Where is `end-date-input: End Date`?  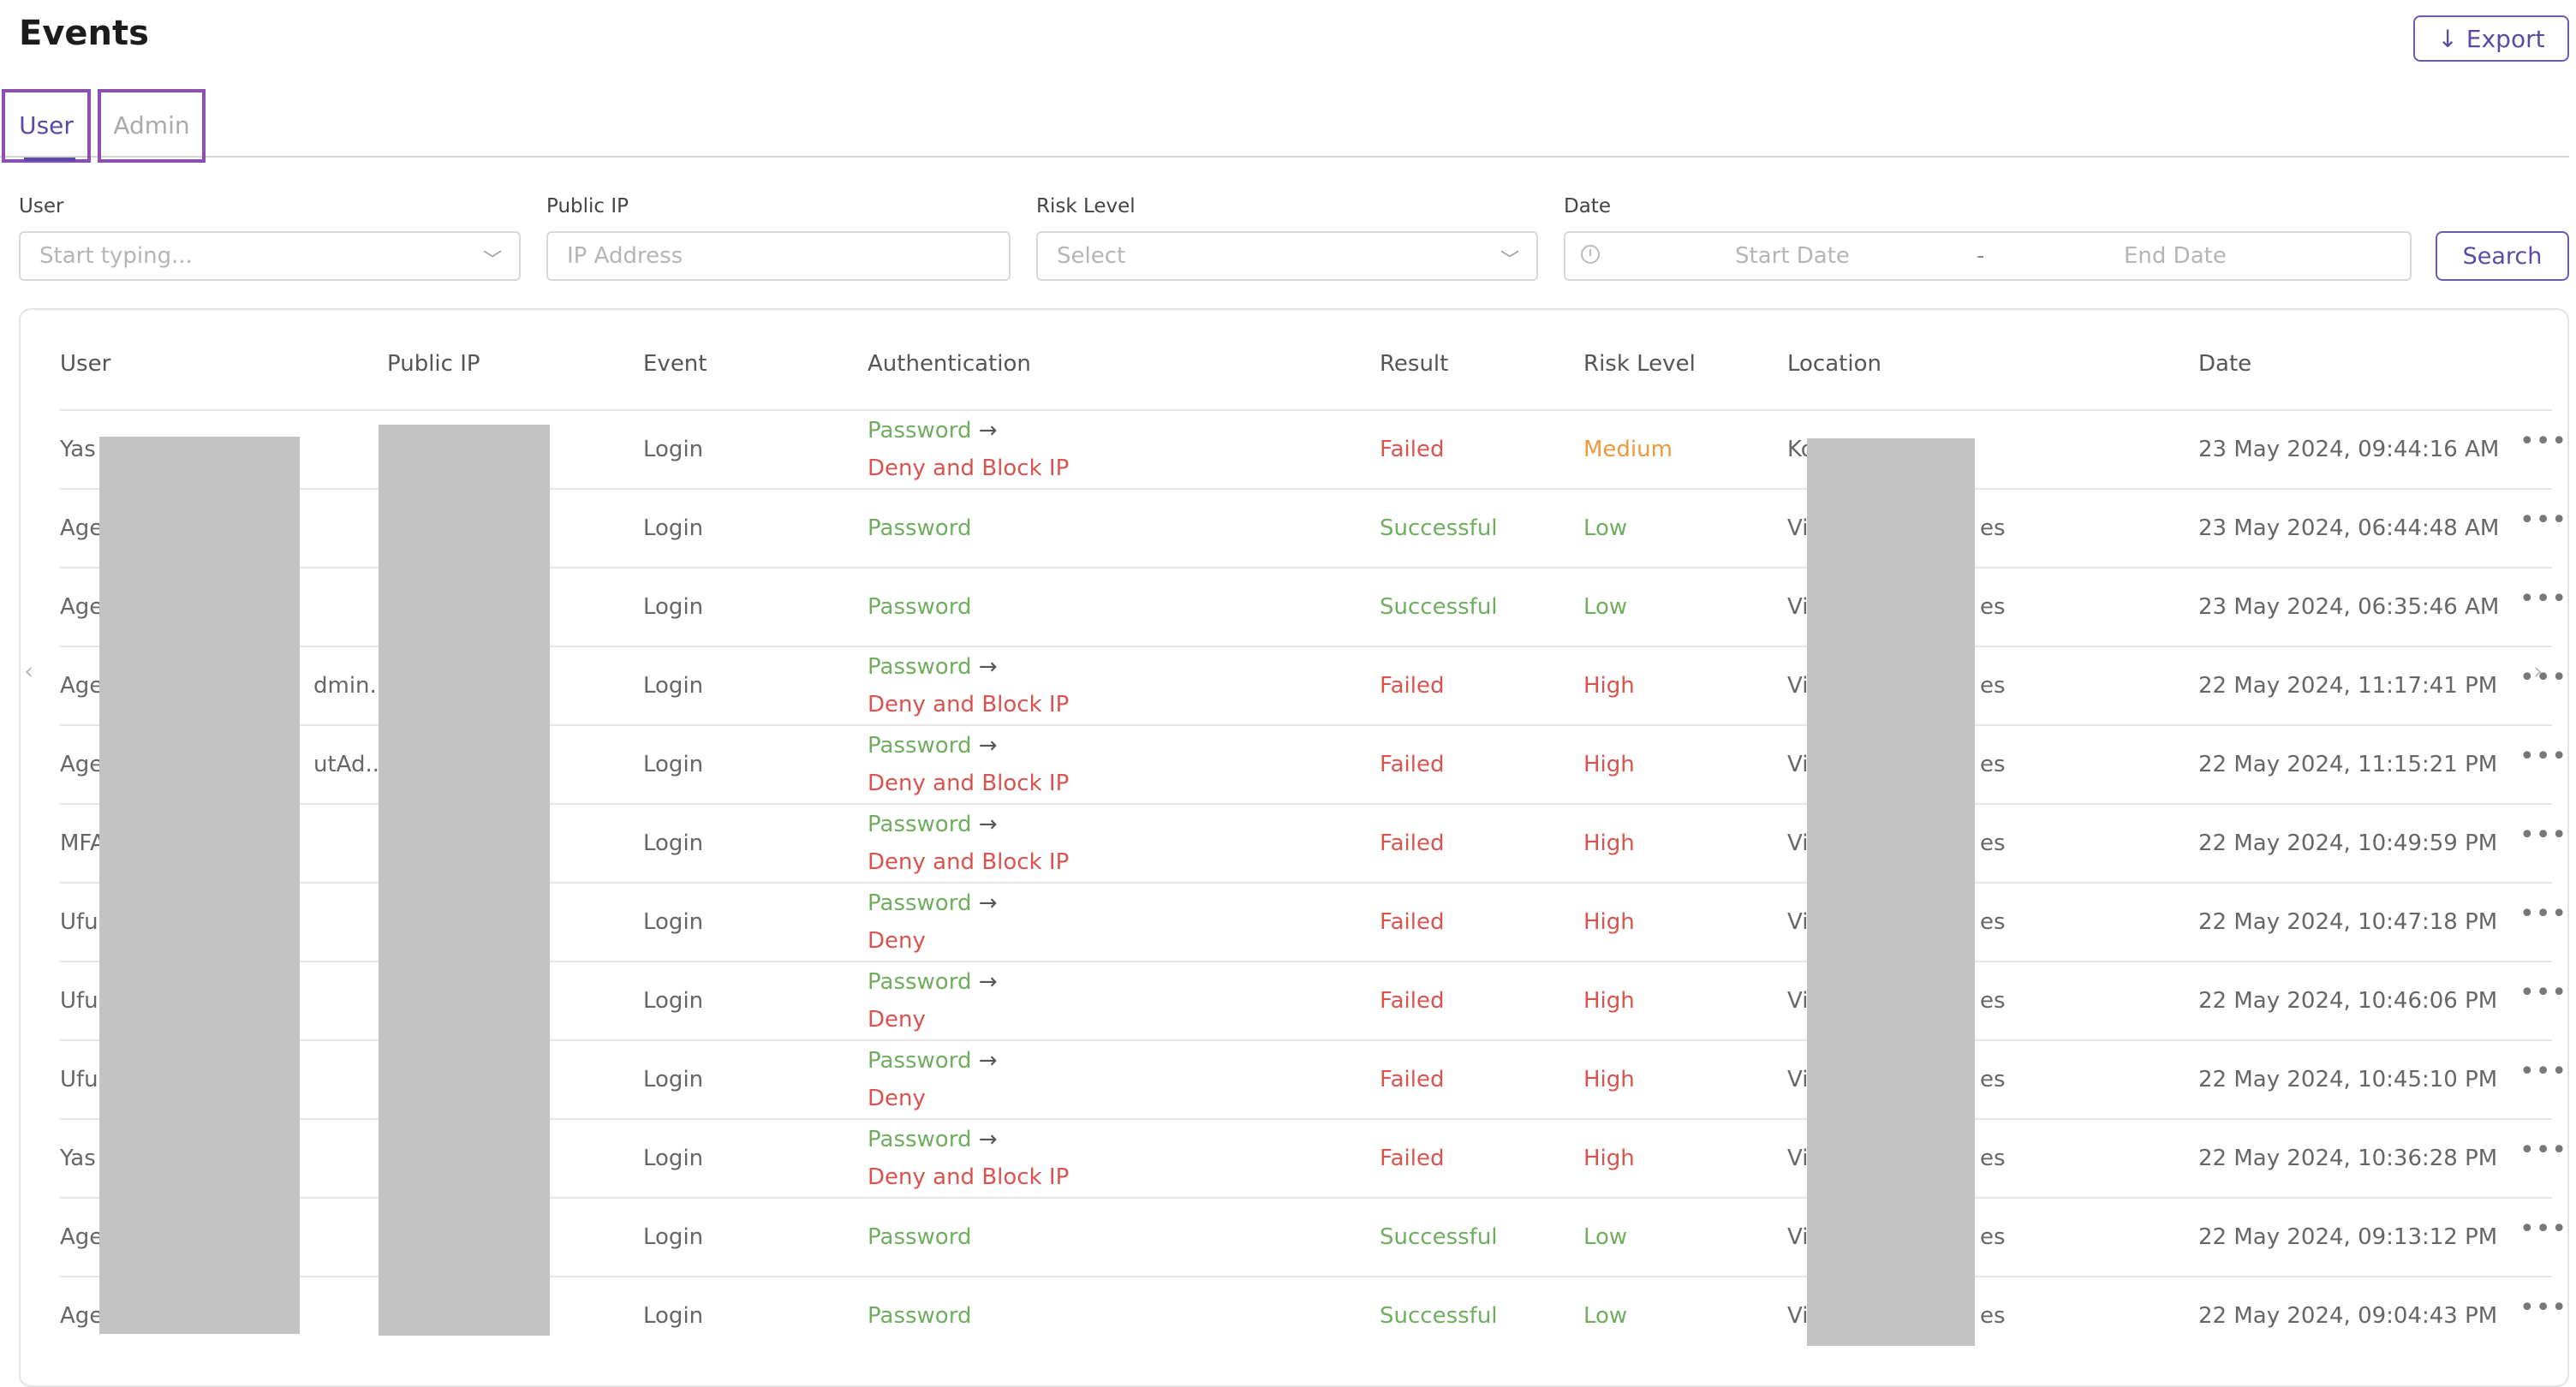 end-date-input: End Date is located at coordinates (2175, 256).